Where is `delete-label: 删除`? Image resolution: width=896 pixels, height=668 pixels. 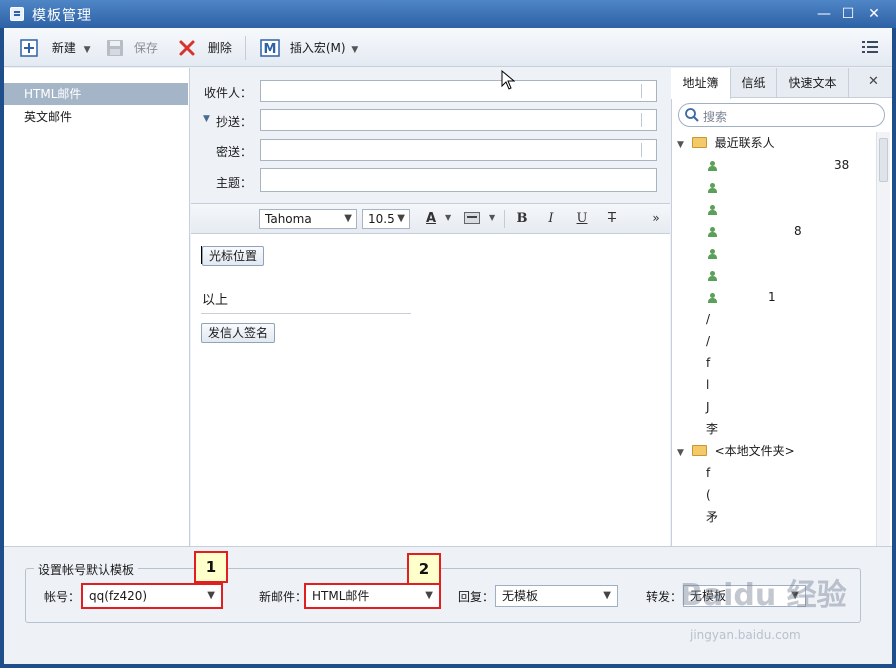 delete-label: 删除 is located at coordinates (219, 48).